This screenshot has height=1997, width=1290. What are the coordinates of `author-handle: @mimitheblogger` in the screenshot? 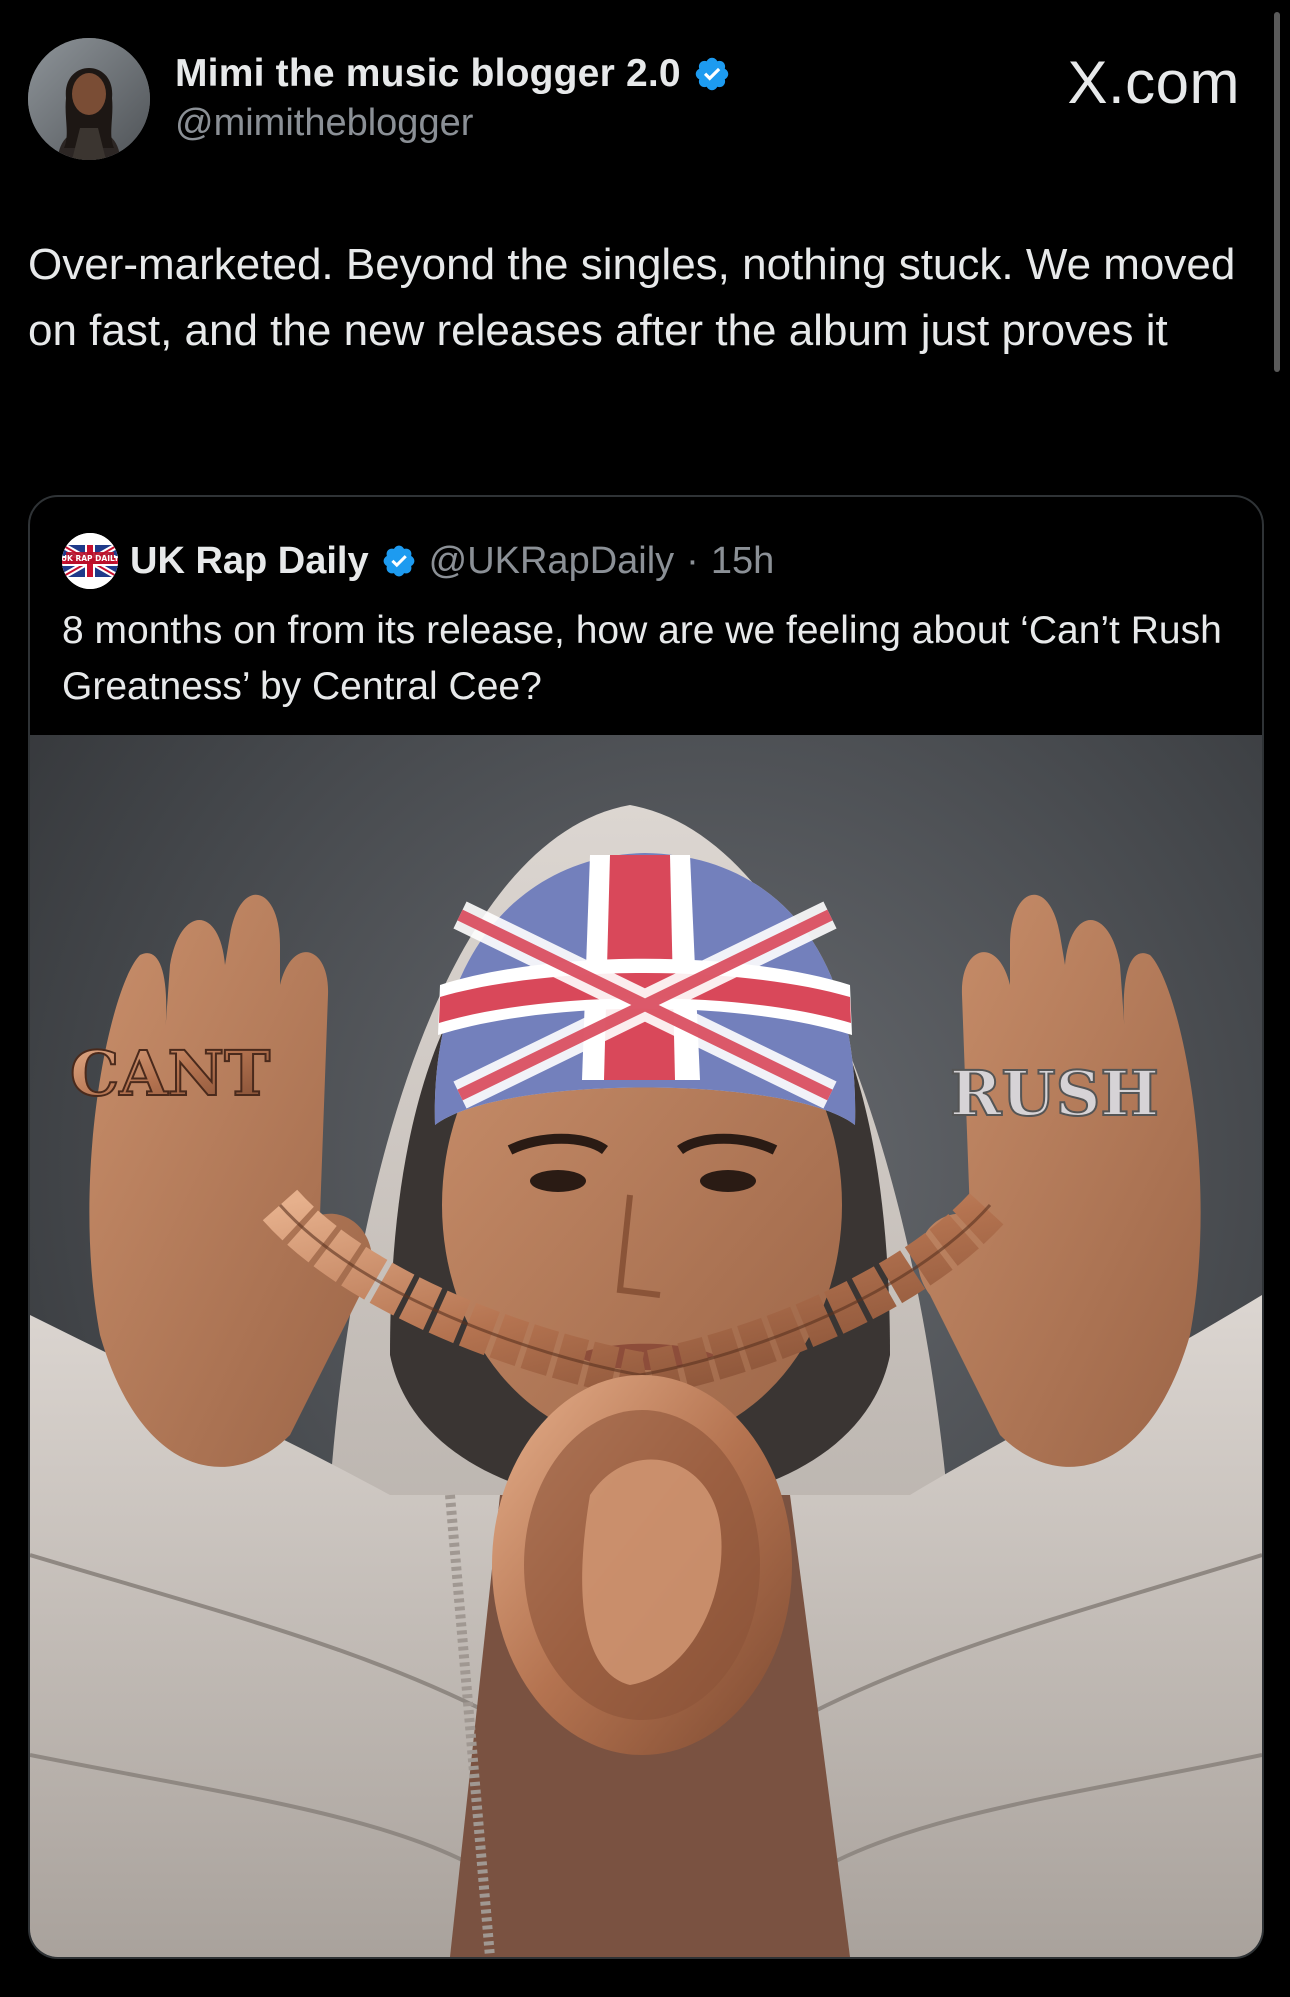 It's located at (453, 123).